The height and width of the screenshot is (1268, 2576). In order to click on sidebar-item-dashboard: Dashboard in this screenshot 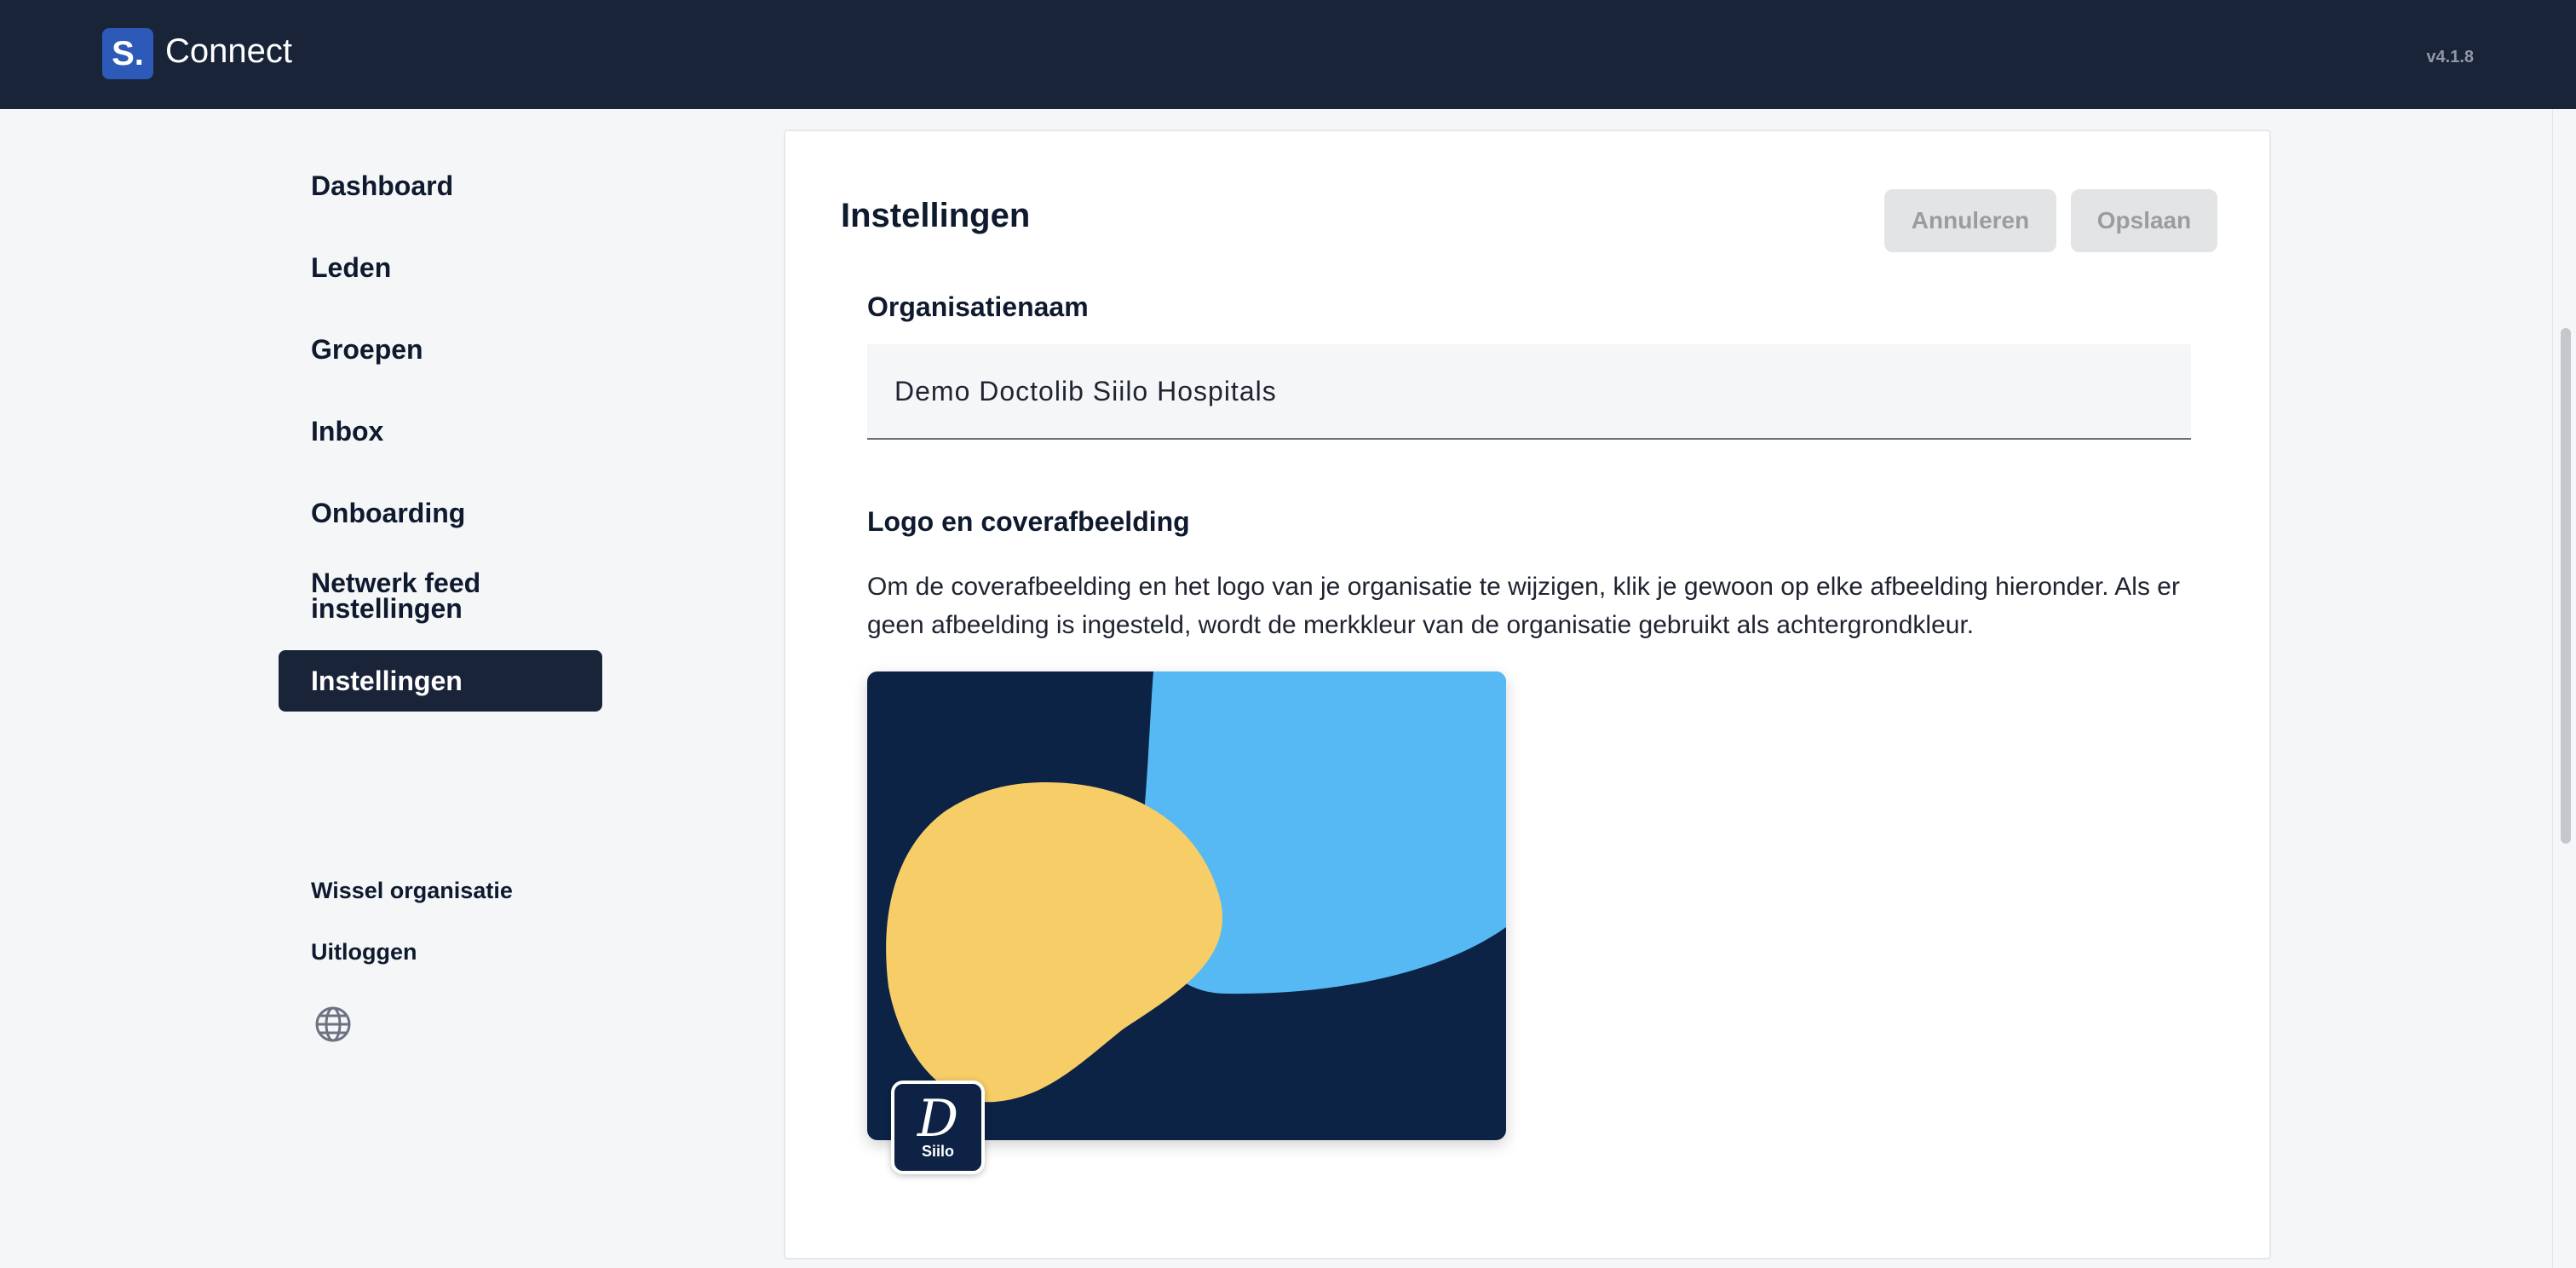, I will do `click(441, 186)`.